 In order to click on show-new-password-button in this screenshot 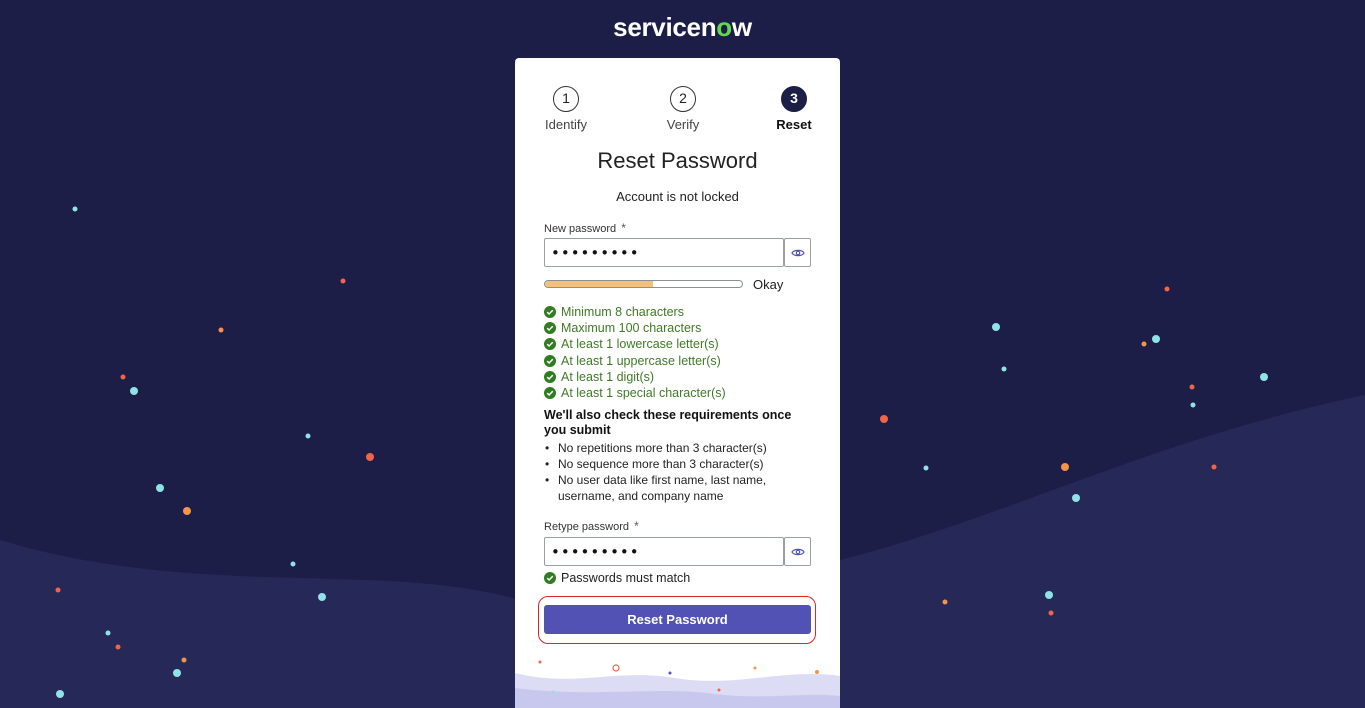, I will do `click(797, 252)`.